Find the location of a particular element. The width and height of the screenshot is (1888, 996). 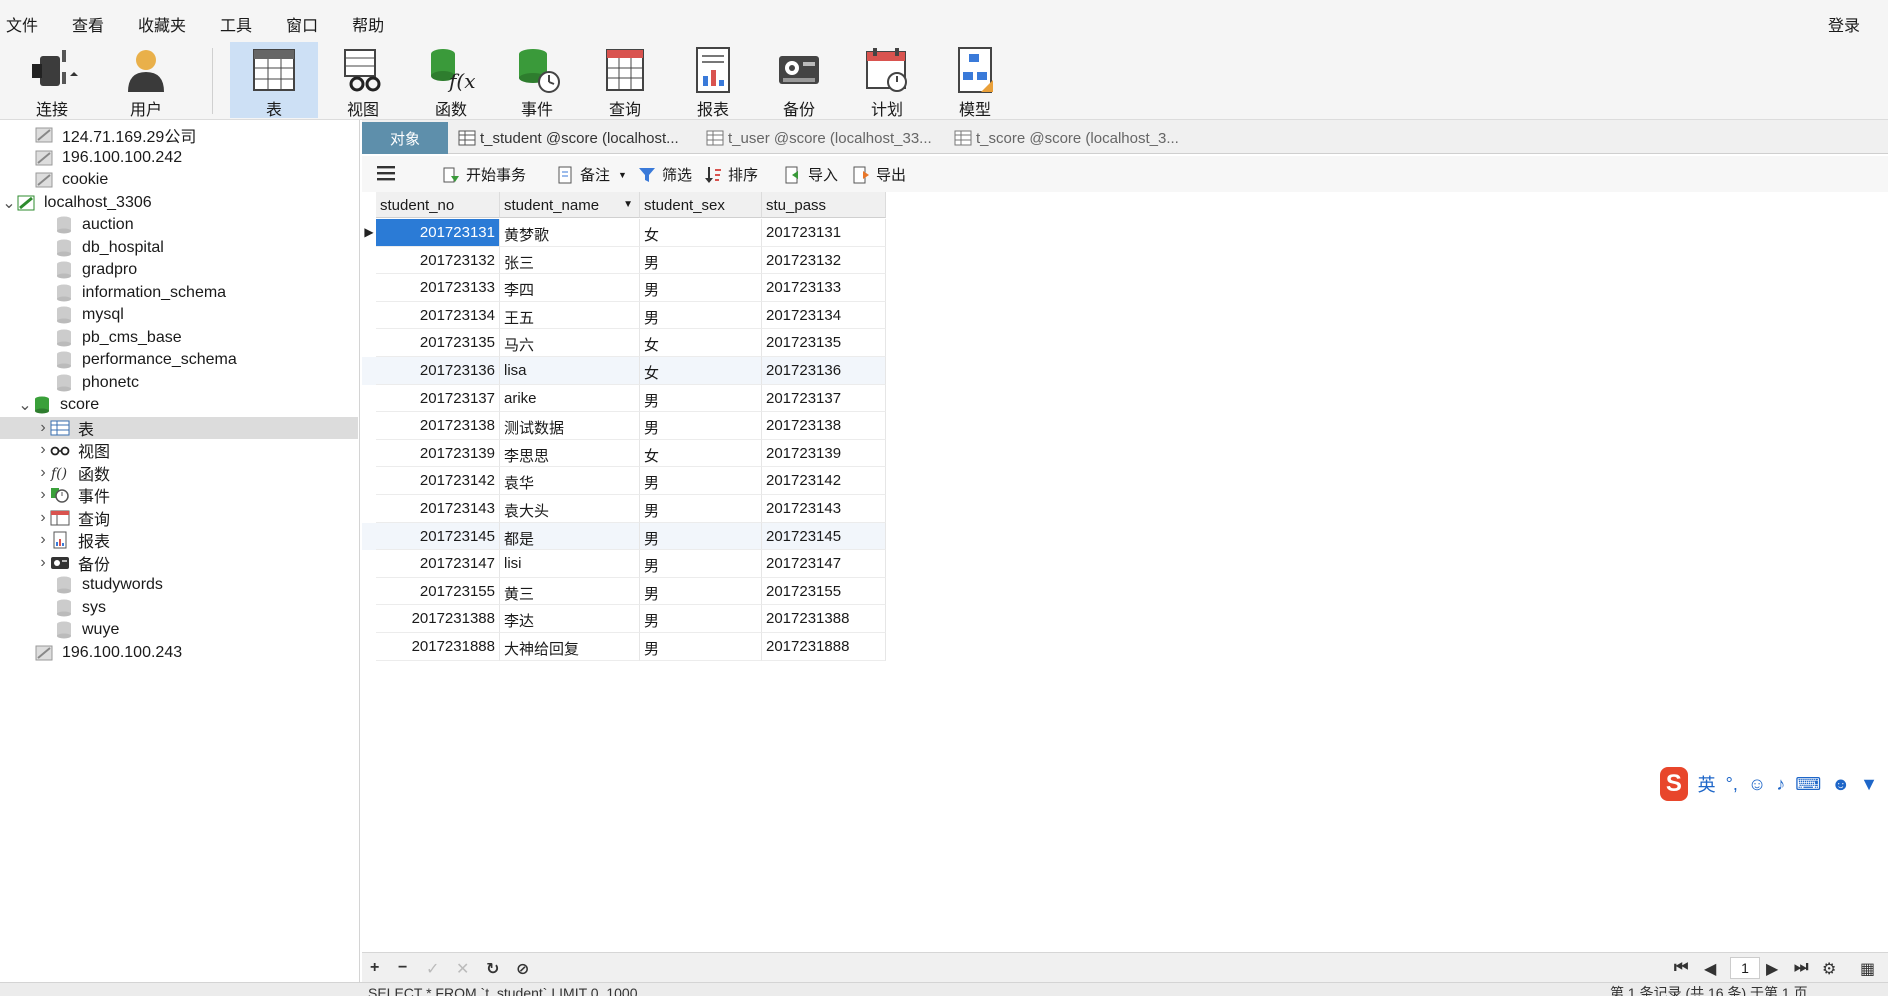

prev-page-icon: ◀ is located at coordinates (1710, 969).